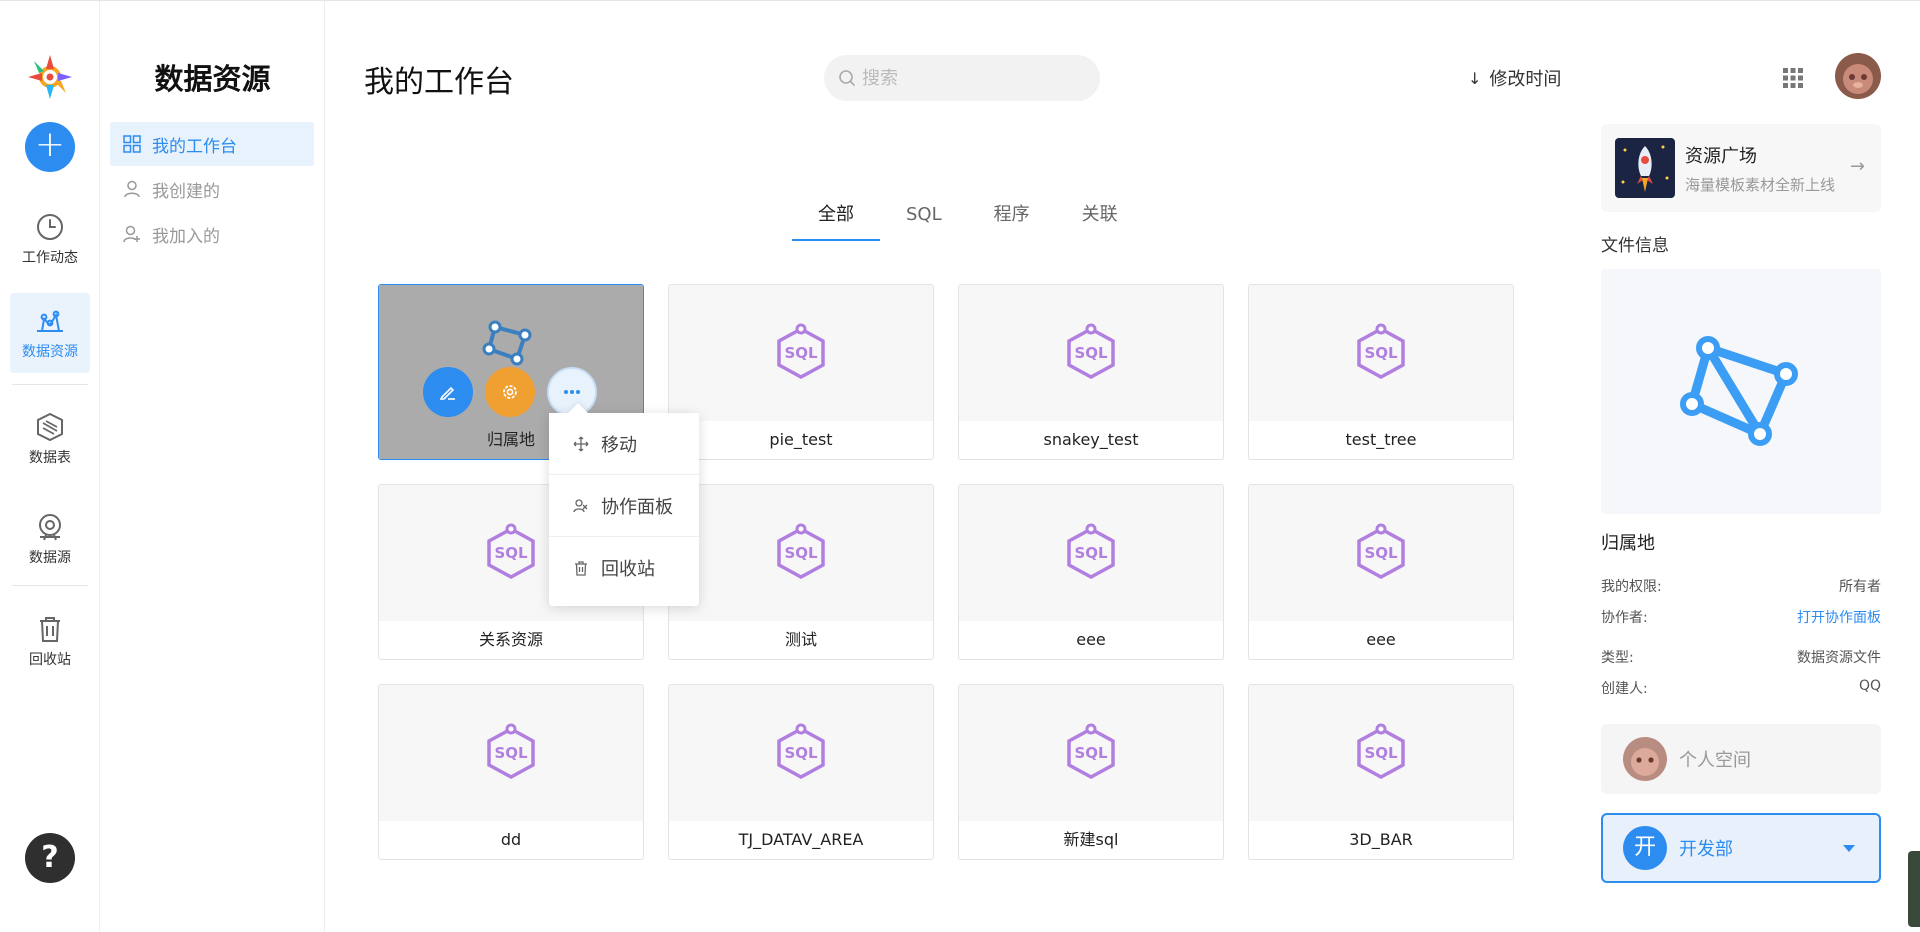  What do you see at coordinates (50, 147) in the screenshot?
I see `create-button: +` at bounding box center [50, 147].